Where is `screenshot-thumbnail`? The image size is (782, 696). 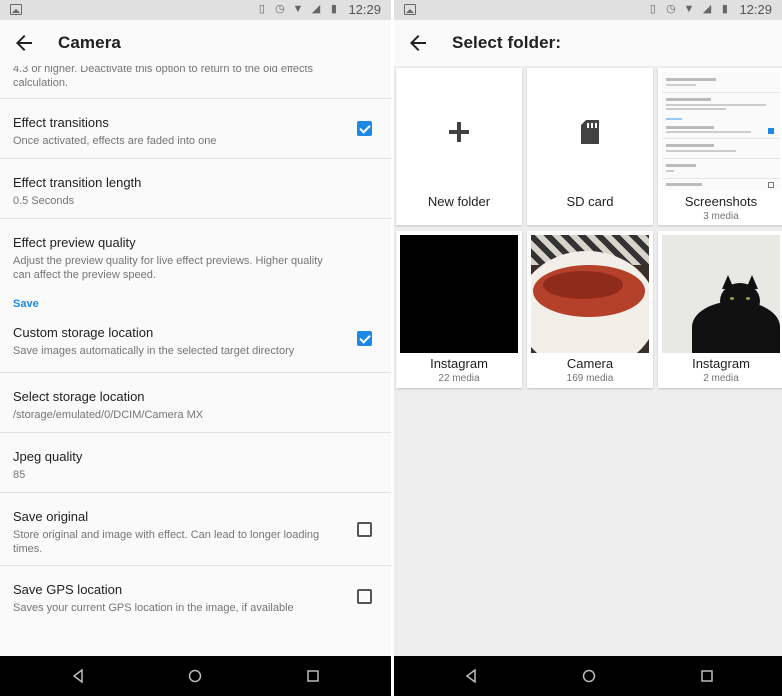
screenshot-thumbnail is located at coordinates (721, 131).